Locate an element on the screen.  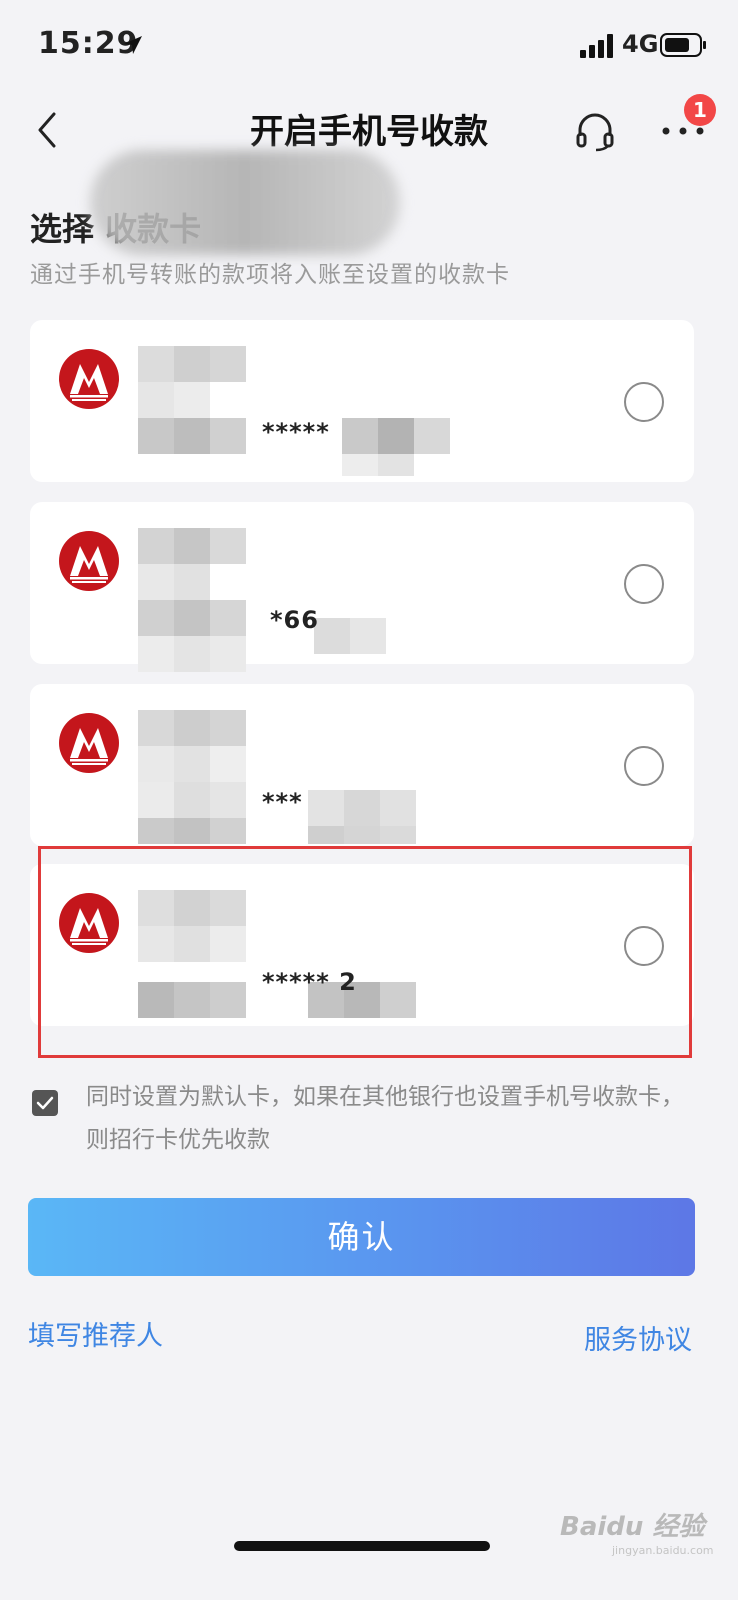
card-item: *** is located at coordinates (362, 765).